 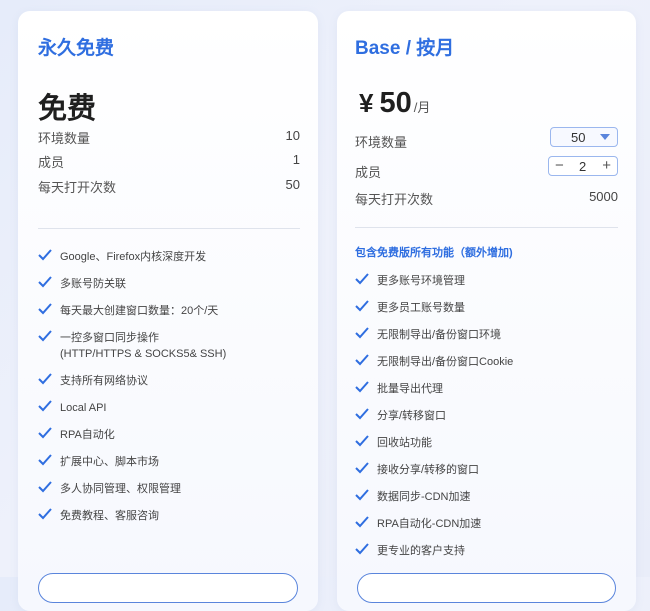 What do you see at coordinates (486, 588) in the screenshot?
I see `base-plan-action-button` at bounding box center [486, 588].